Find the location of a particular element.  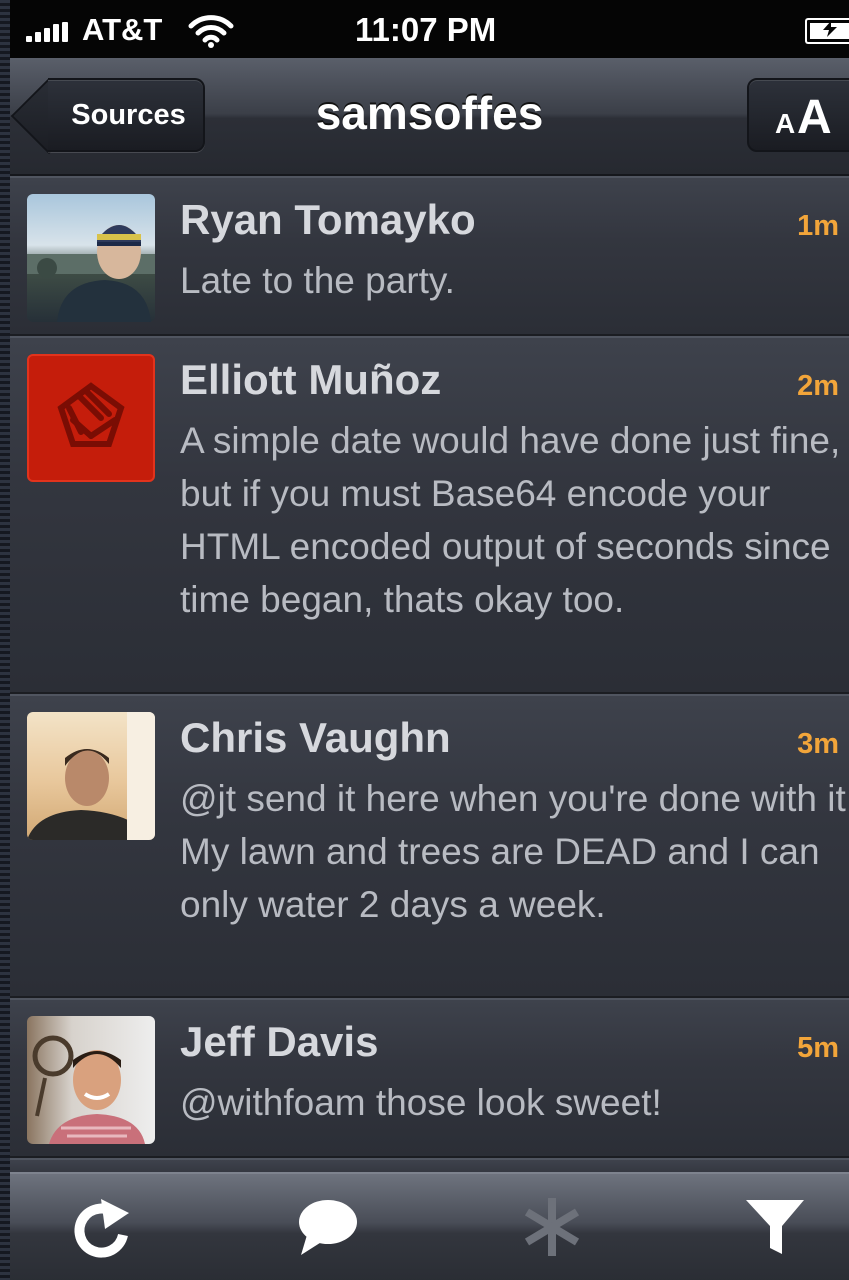

favorites-button is located at coordinates (552, 1227).